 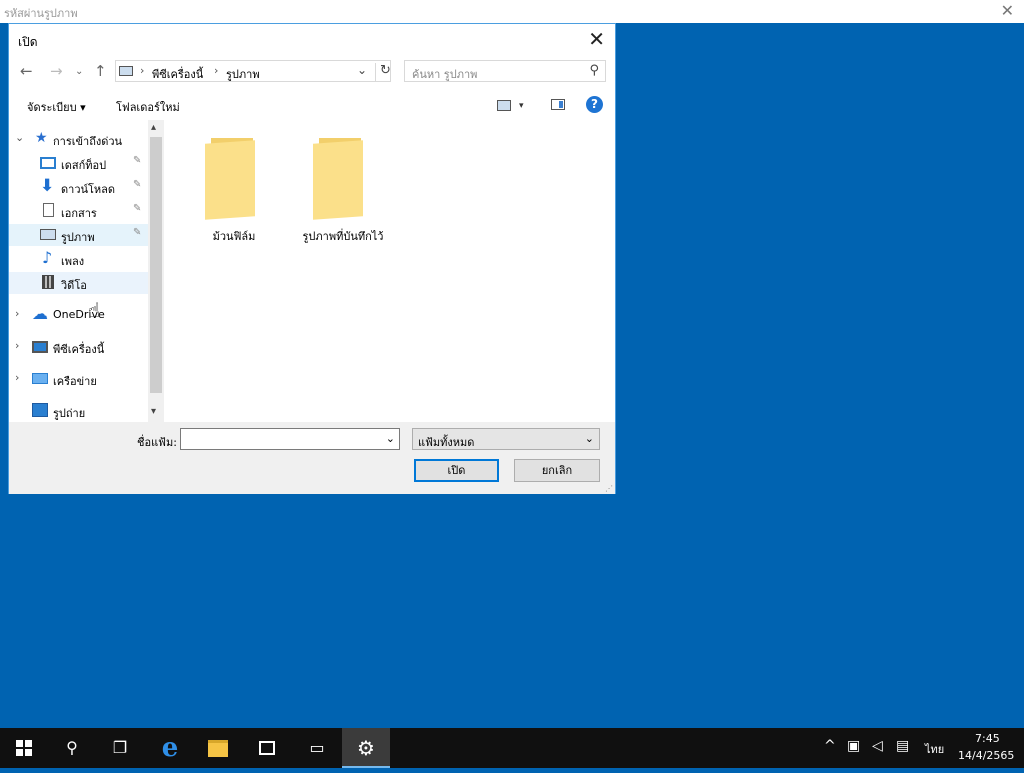 What do you see at coordinates (170, 748) in the screenshot?
I see `edge-taskbar-button: e` at bounding box center [170, 748].